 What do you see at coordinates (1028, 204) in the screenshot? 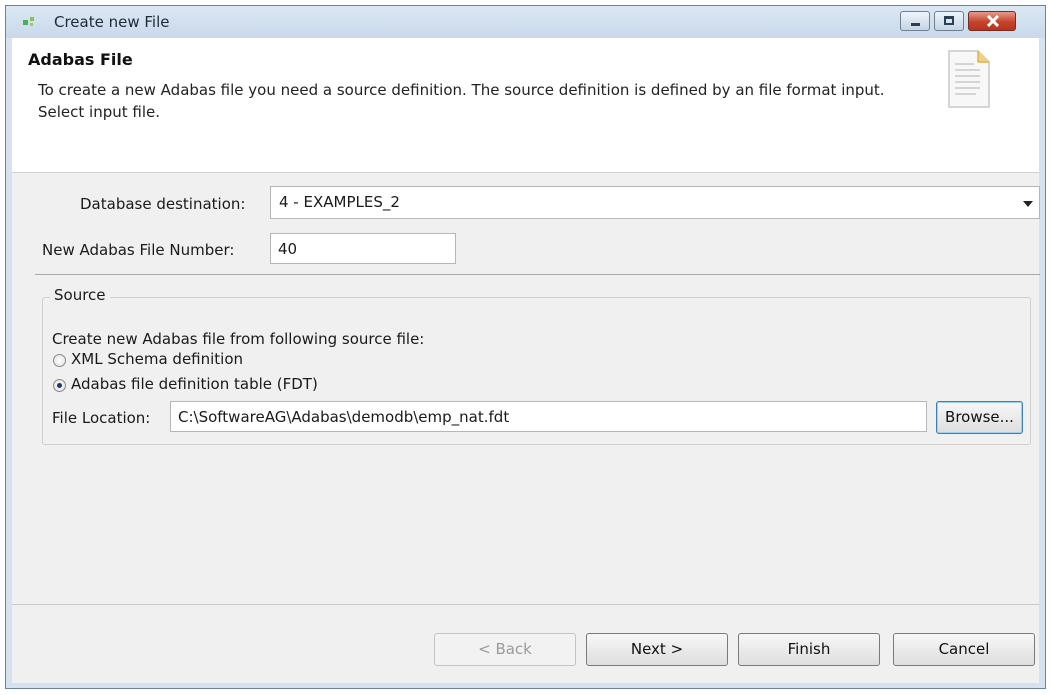
I see `chevron-down-icon` at bounding box center [1028, 204].